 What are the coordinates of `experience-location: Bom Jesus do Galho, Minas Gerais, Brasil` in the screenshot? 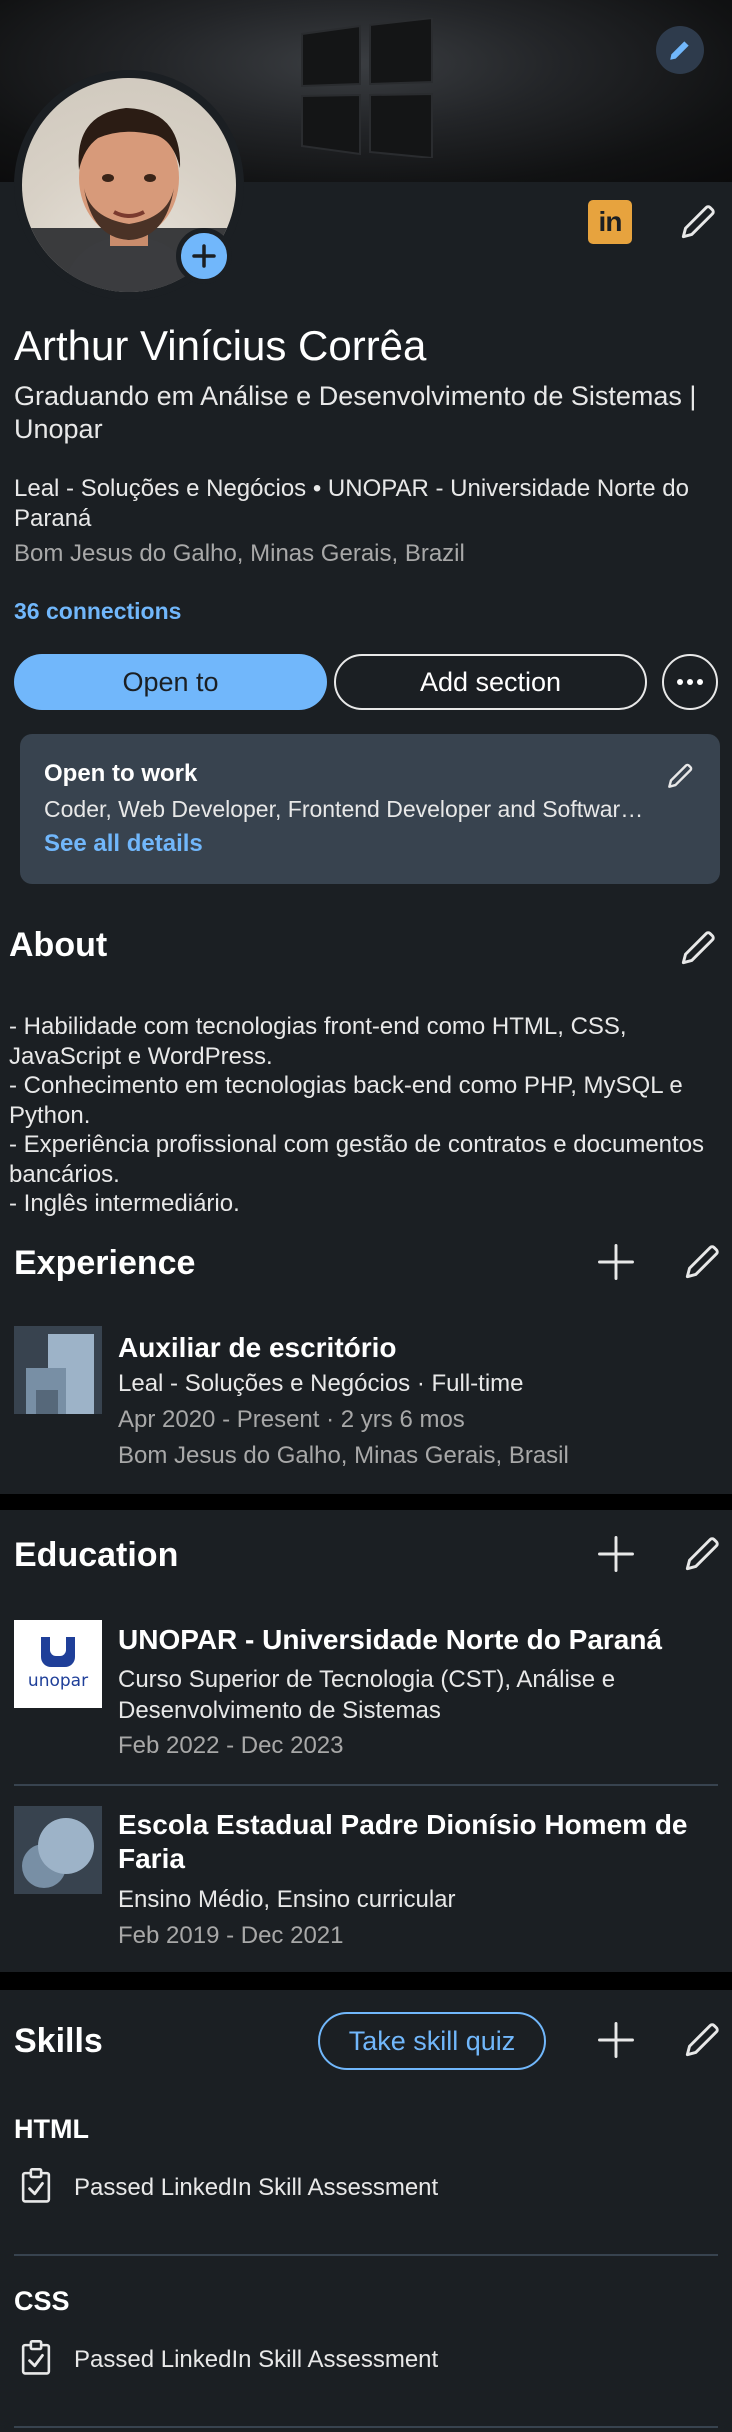 It's located at (343, 1455).